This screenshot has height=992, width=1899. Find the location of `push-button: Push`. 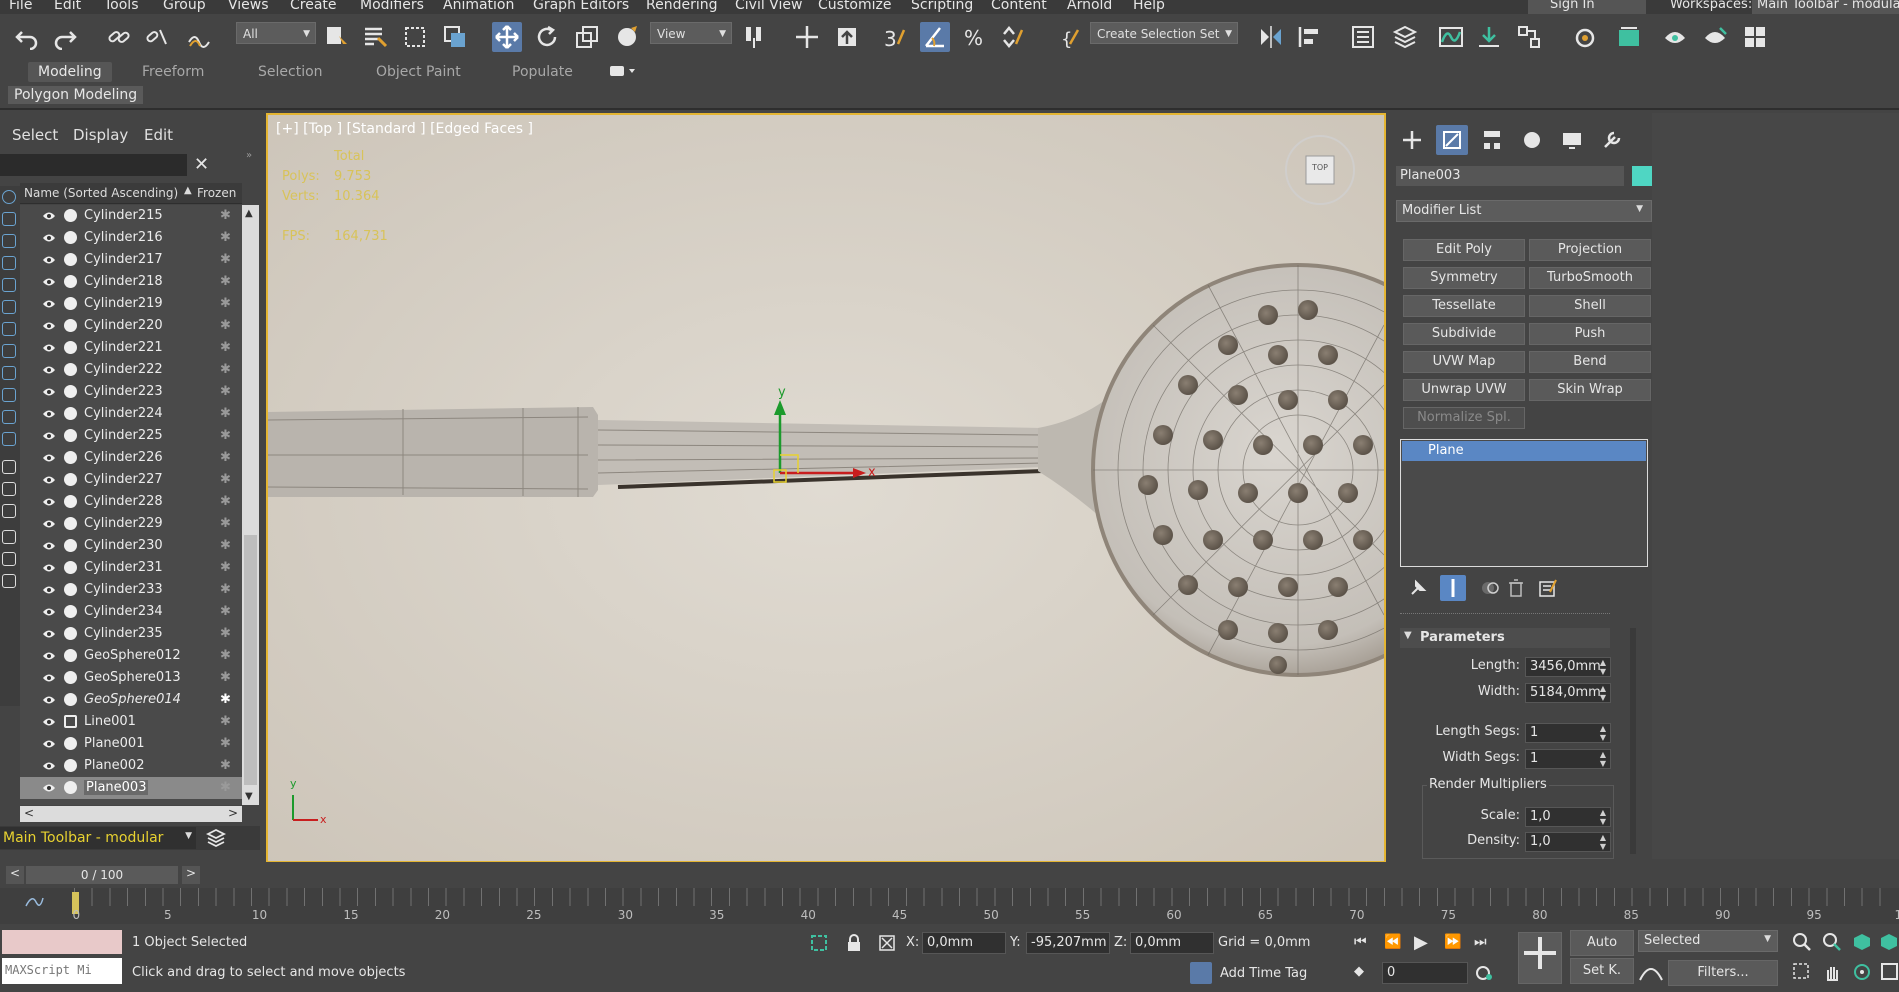

push-button: Push is located at coordinates (1590, 334).